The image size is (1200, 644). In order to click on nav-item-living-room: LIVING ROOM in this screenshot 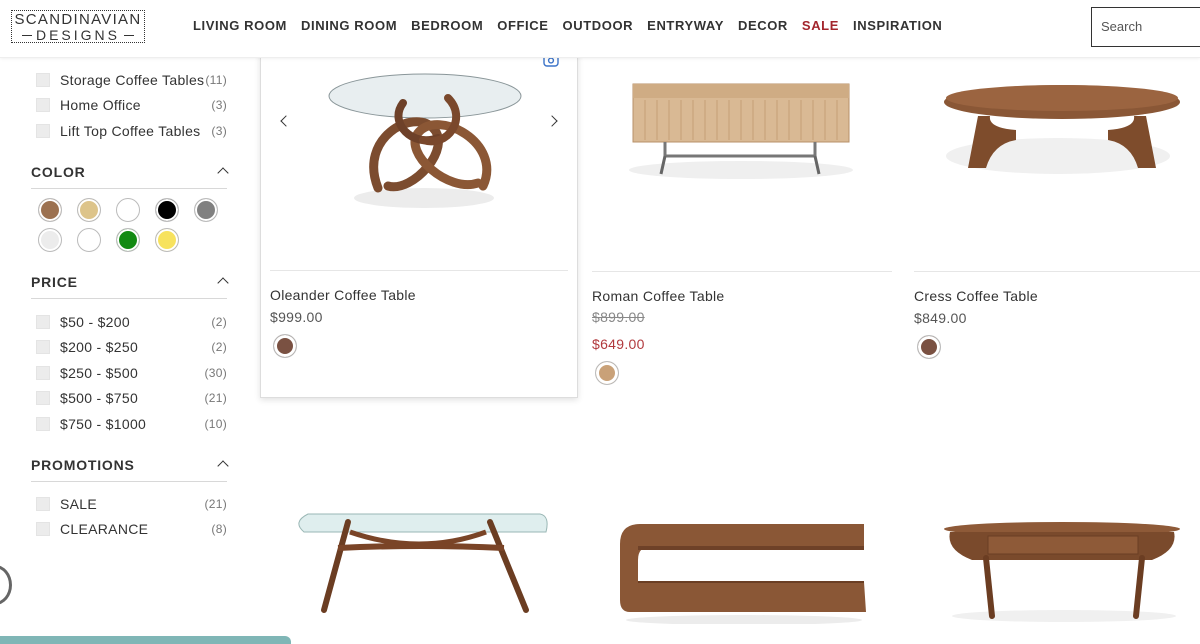, I will do `click(240, 25)`.